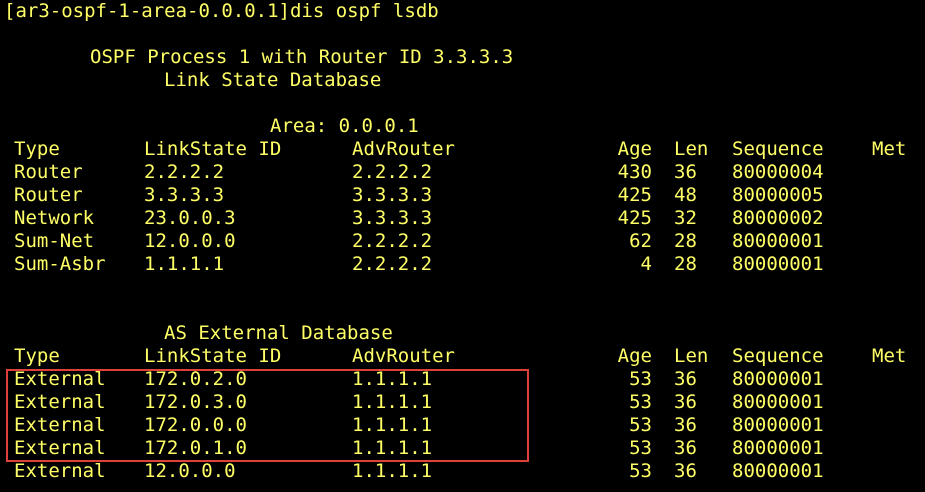  I want to click on cell-linkstate-id: 172.0.1.0, so click(195, 448).